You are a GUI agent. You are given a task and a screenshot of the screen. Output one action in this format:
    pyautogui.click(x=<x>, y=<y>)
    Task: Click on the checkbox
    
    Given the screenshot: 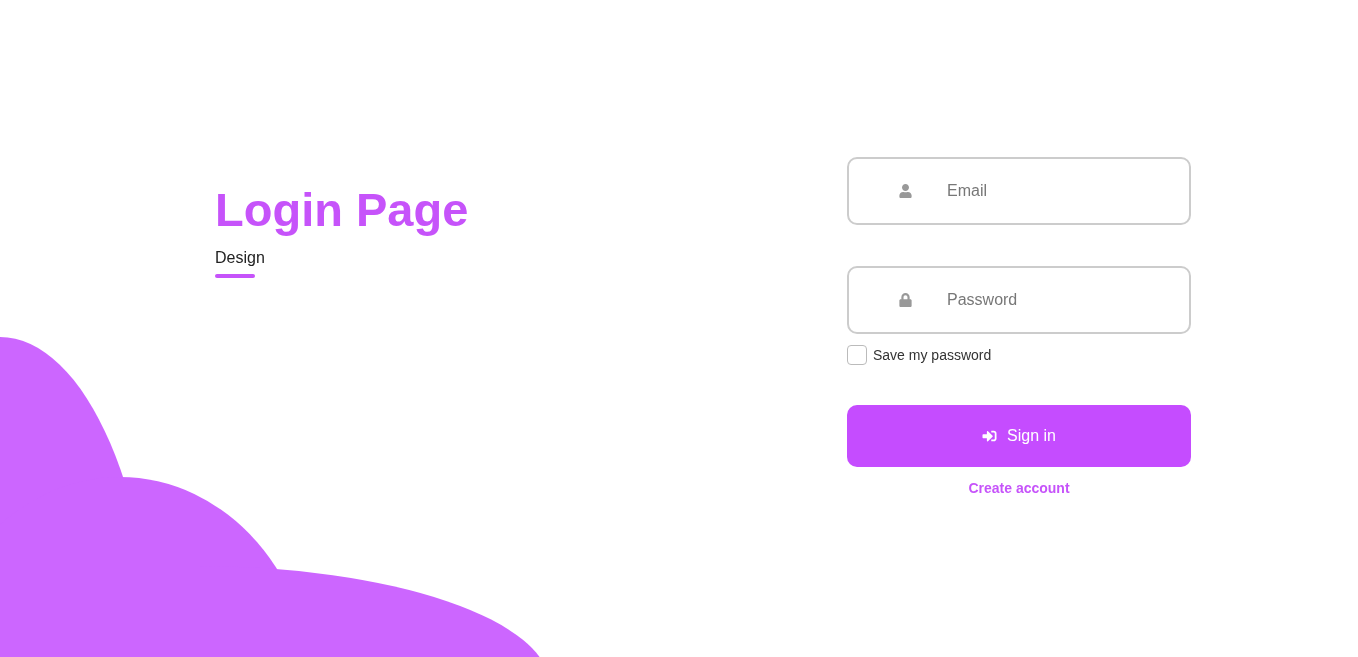 What is the action you would take?
    pyautogui.click(x=857, y=355)
    